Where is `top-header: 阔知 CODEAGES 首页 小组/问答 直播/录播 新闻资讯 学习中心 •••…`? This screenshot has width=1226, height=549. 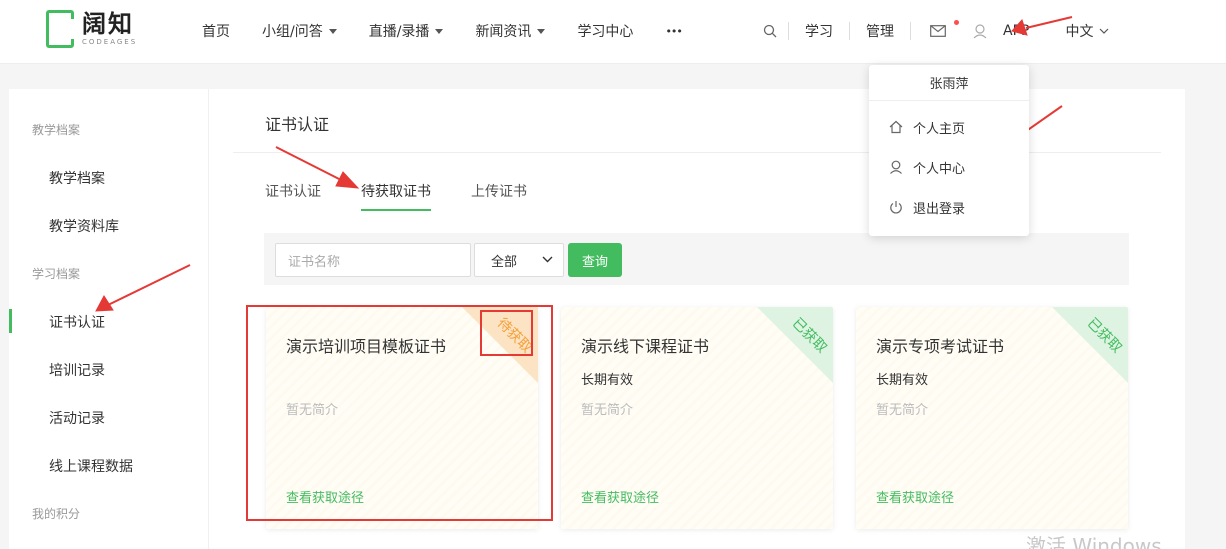
top-header: 阔知 CODEAGES 首页 小组/问答 直播/录播 新闻资讯 学习中心 •••… is located at coordinates (613, 32).